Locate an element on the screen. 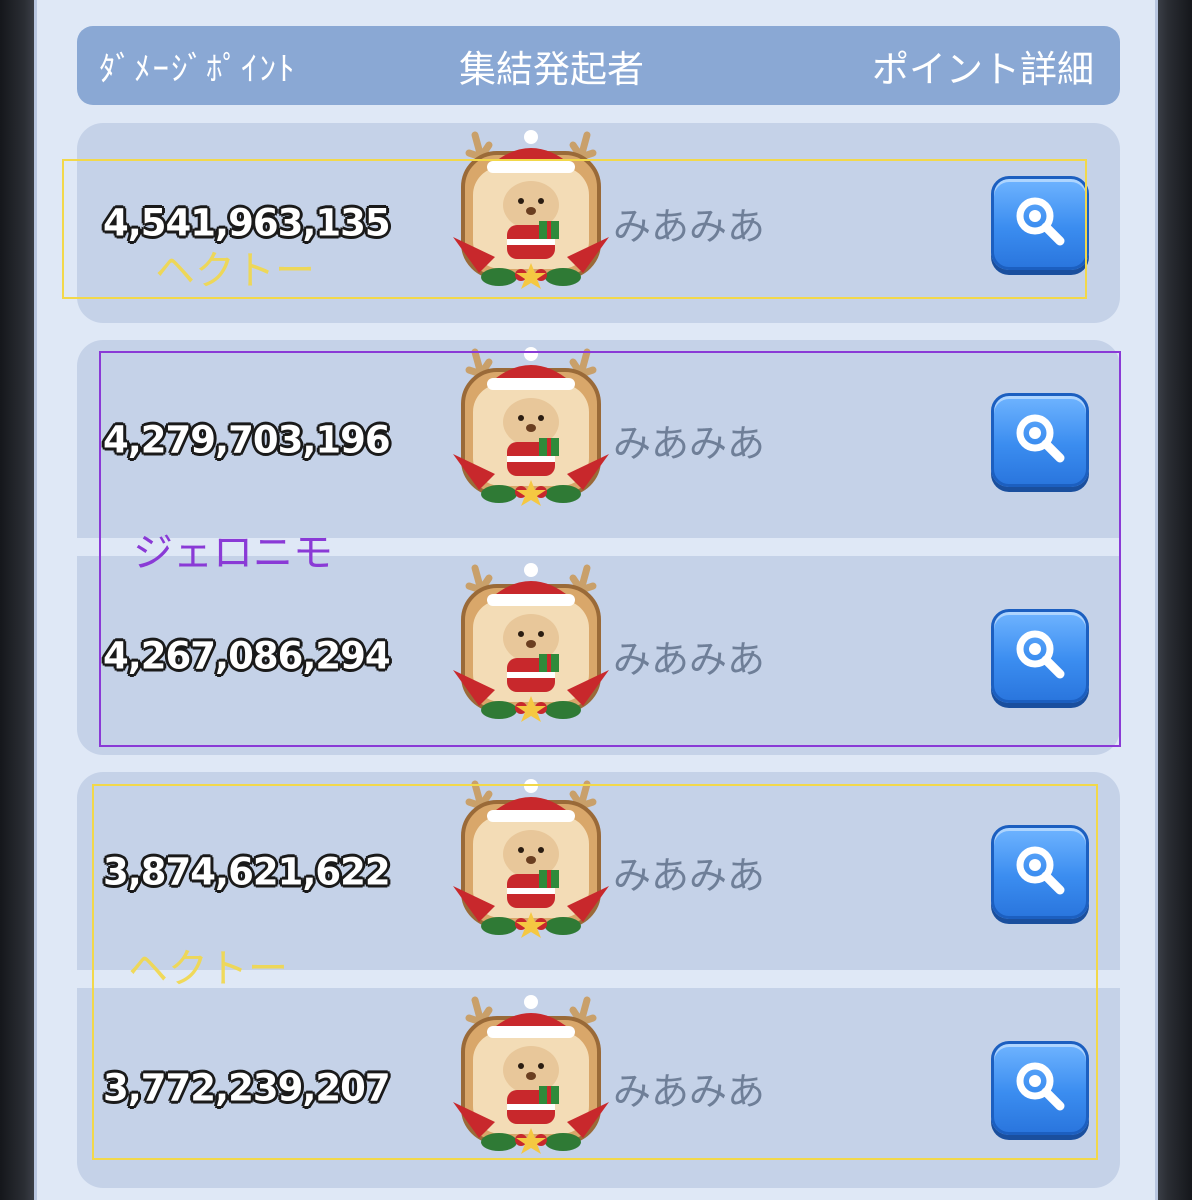 Image resolution: width=1192 pixels, height=1200 pixels. left-frame is located at coordinates (17, 600).